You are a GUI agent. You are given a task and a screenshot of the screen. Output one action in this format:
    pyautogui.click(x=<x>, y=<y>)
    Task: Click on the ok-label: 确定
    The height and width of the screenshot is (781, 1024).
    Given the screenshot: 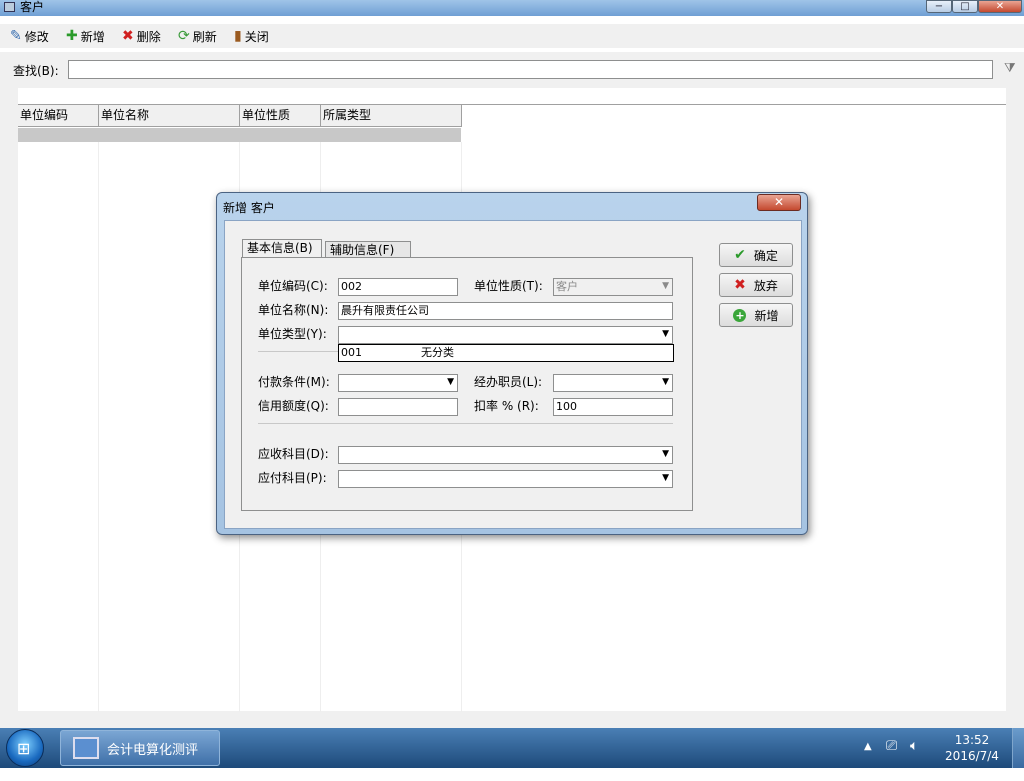 What is the action you would take?
    pyautogui.click(x=765, y=255)
    